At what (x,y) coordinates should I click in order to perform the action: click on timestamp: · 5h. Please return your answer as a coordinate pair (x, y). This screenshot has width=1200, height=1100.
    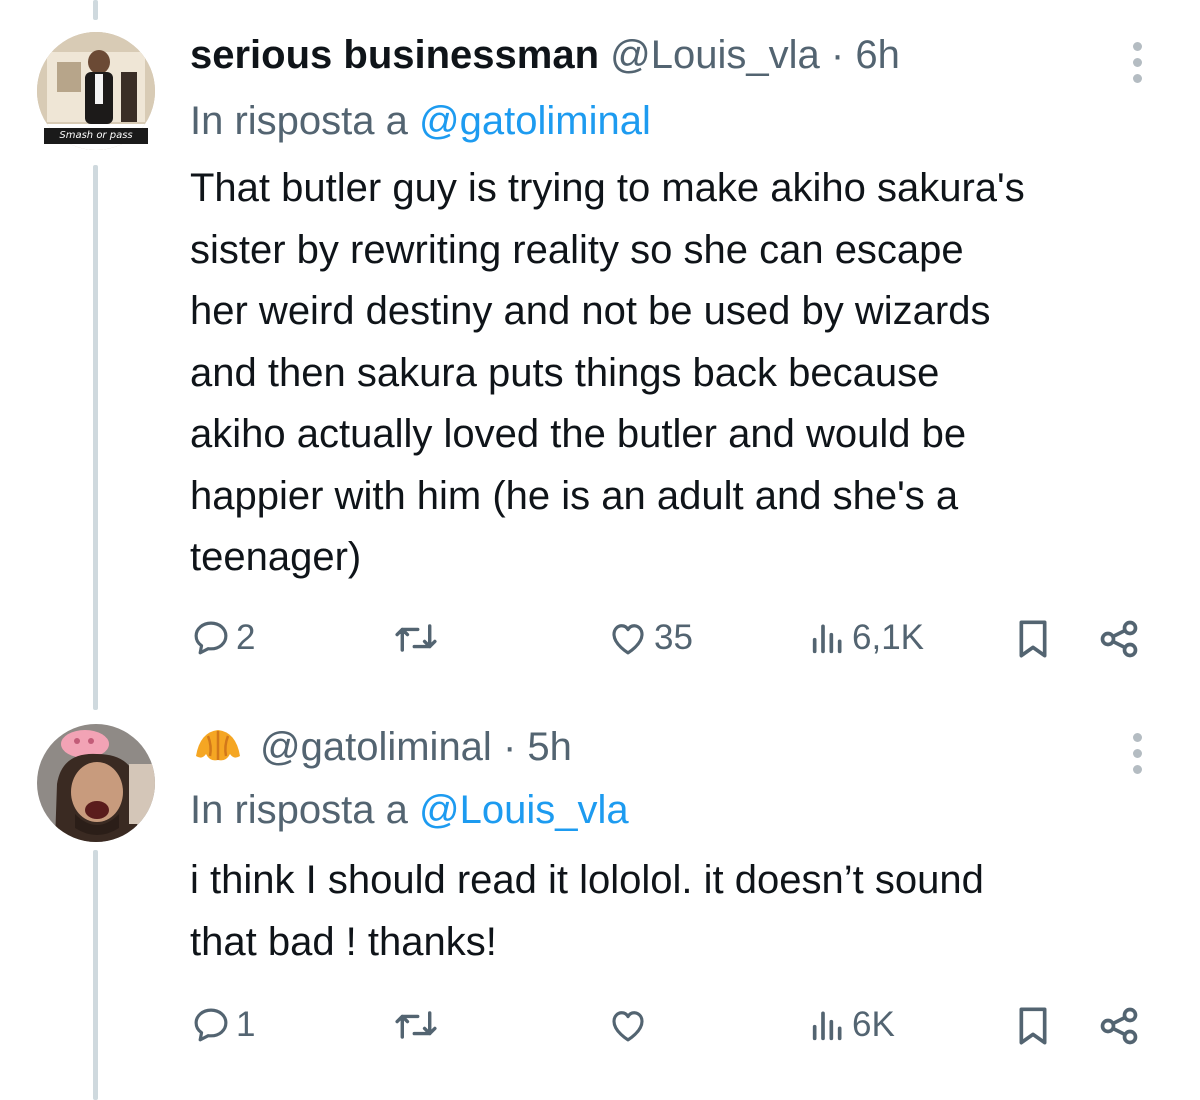
    Looking at the image, I should click on (537, 747).